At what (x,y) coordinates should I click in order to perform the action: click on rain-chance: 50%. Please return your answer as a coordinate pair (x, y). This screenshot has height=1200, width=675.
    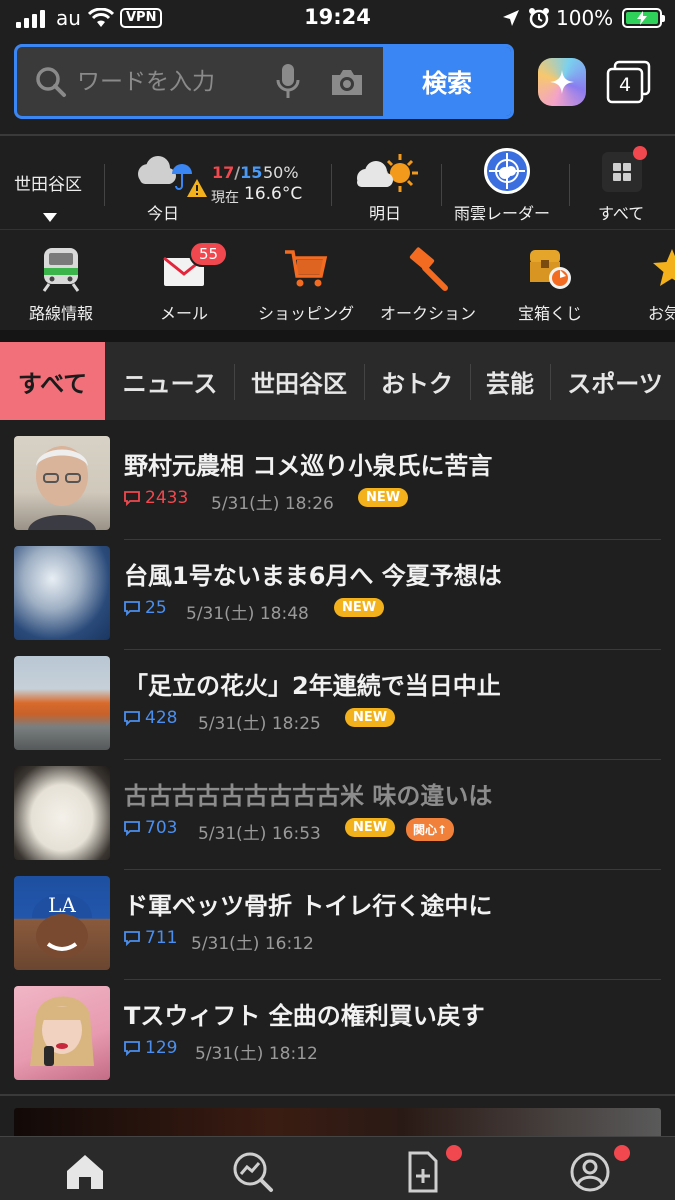
    Looking at the image, I should click on (281, 172).